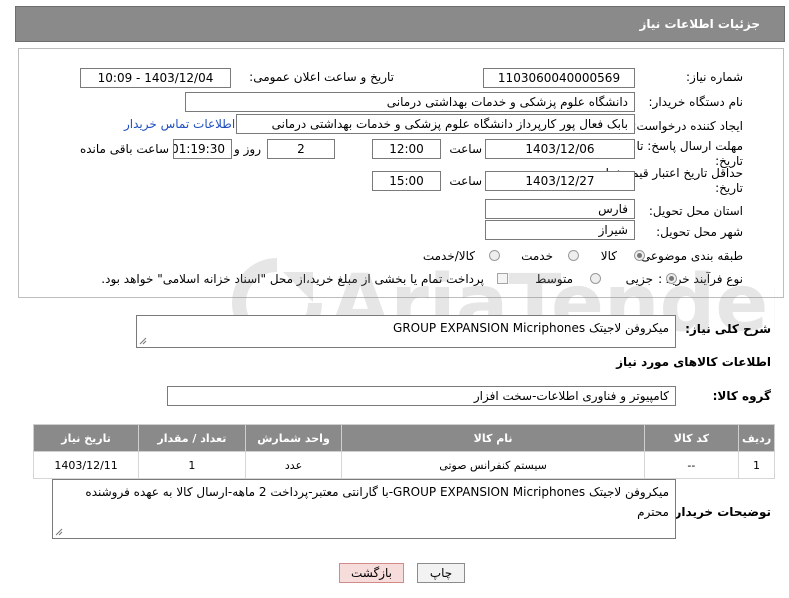 Image resolution: width=789 pixels, height=598 pixels. I want to click on category-label: طبقه بندی موضوعی:, so click(689, 256).